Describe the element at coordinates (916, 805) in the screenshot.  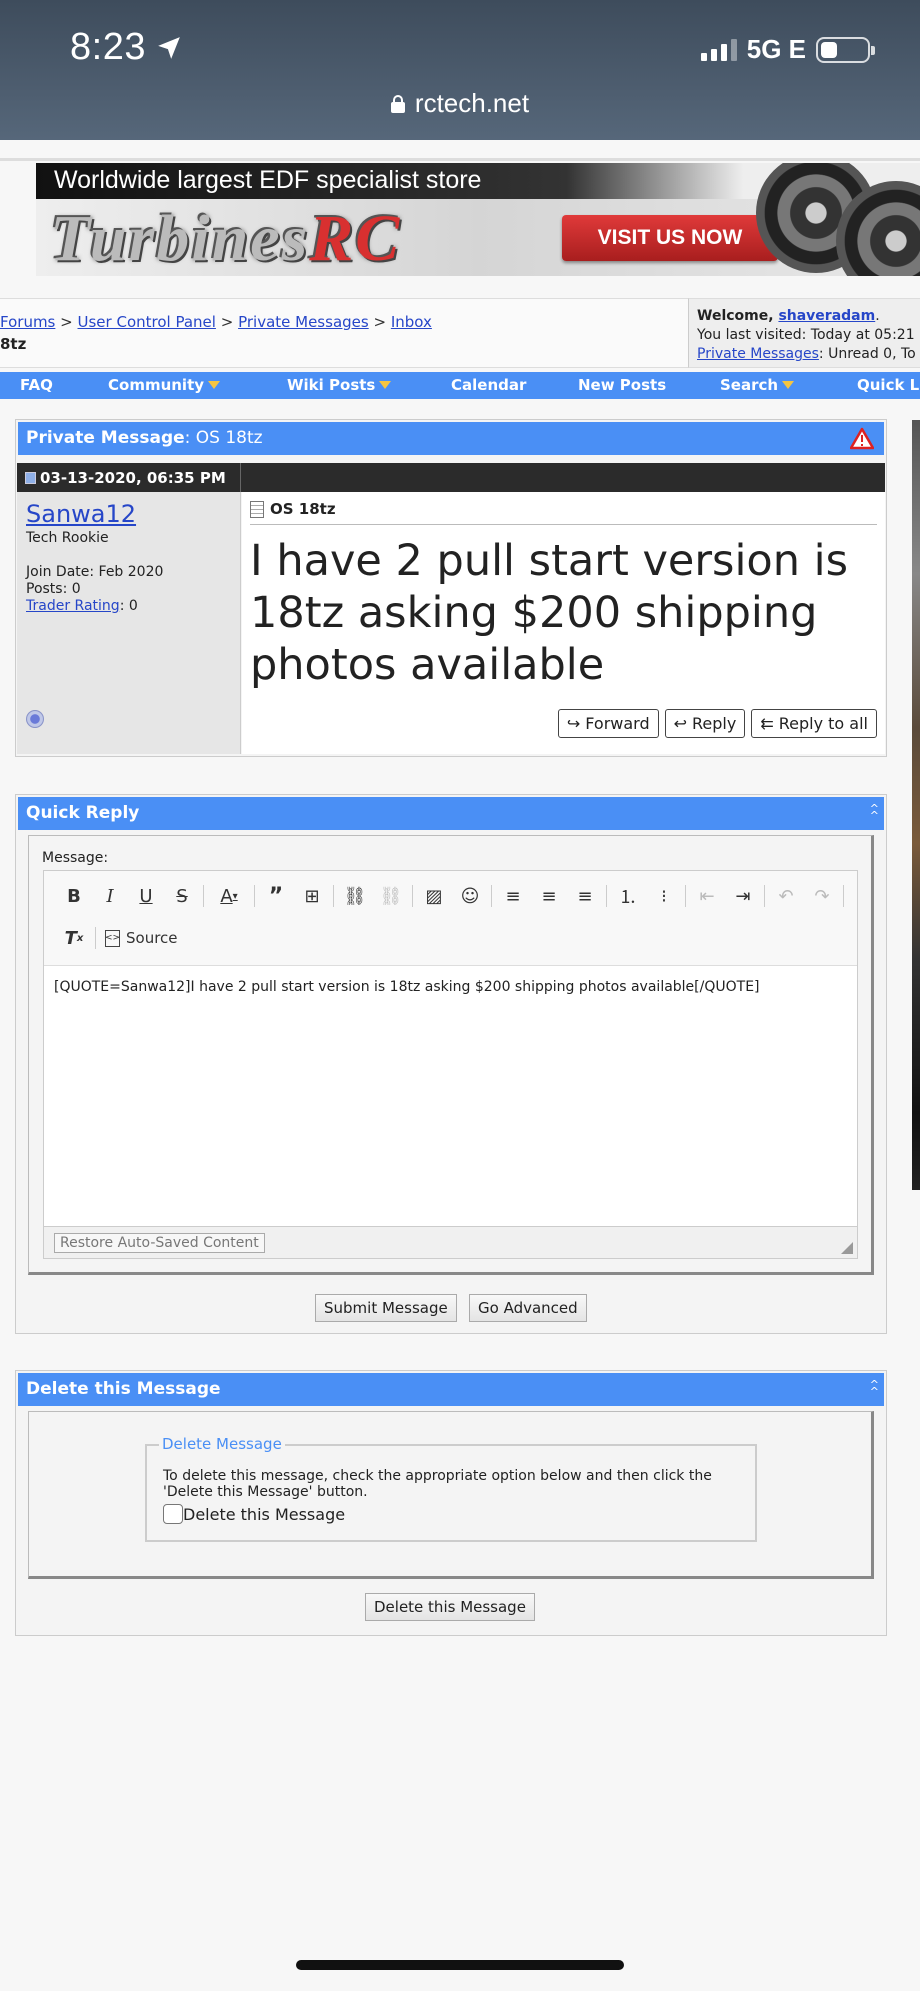
I see `edge-image-strip` at that location.